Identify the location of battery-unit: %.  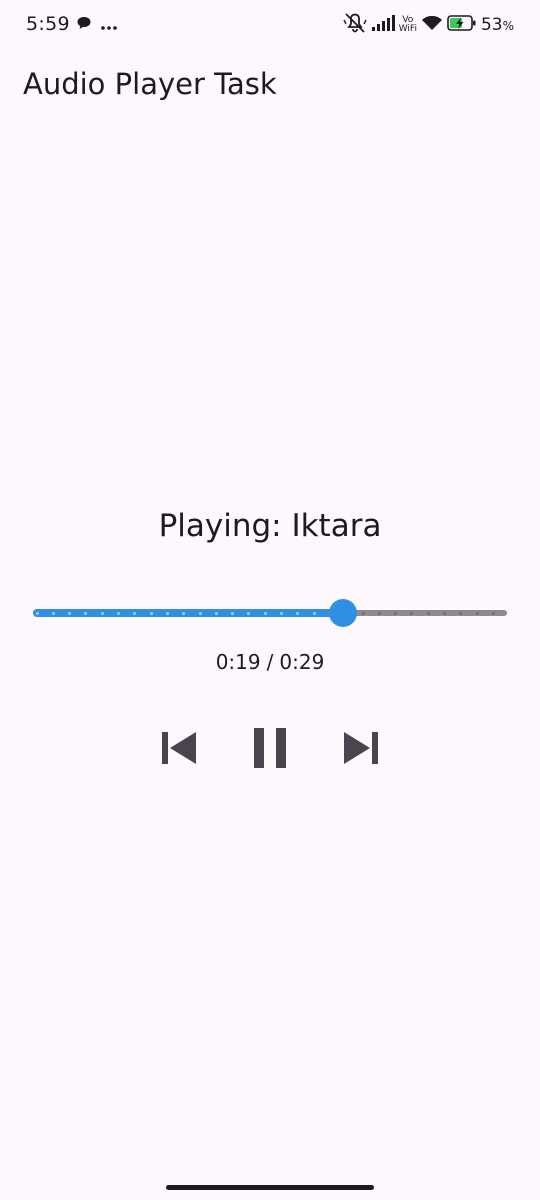
(508, 26).